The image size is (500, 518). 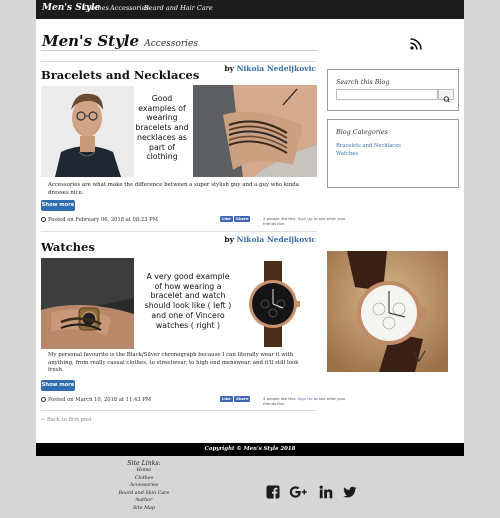 I want to click on search-row, so click(x=395, y=96).